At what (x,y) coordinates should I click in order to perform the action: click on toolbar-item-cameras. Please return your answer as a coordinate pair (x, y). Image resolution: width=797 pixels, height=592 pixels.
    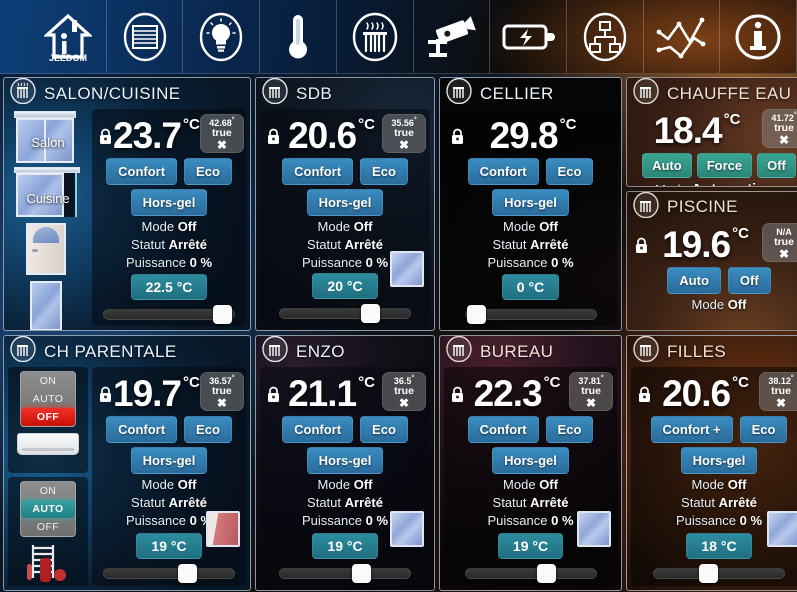
    Looking at the image, I should click on (452, 36).